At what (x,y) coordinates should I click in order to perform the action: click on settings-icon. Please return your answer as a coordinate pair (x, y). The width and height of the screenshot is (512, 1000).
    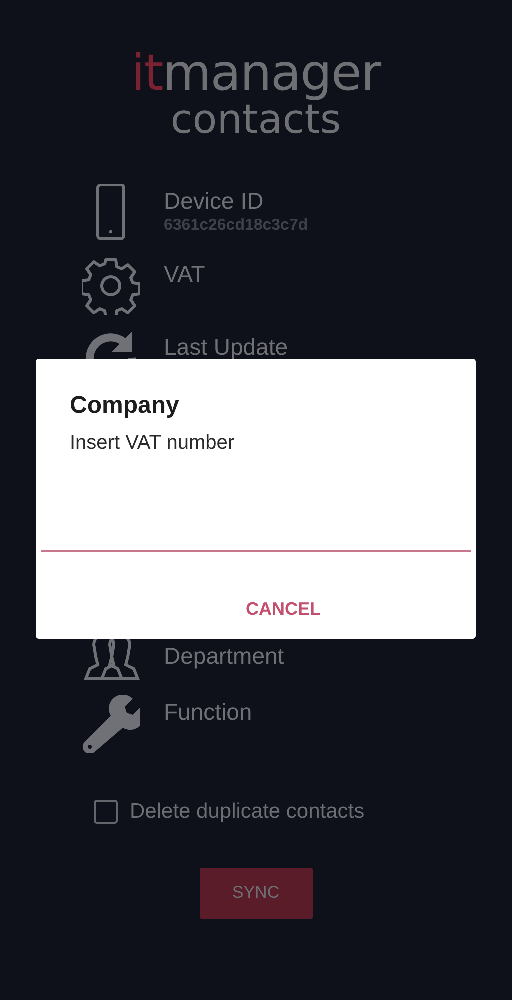
    Looking at the image, I should click on (111, 286).